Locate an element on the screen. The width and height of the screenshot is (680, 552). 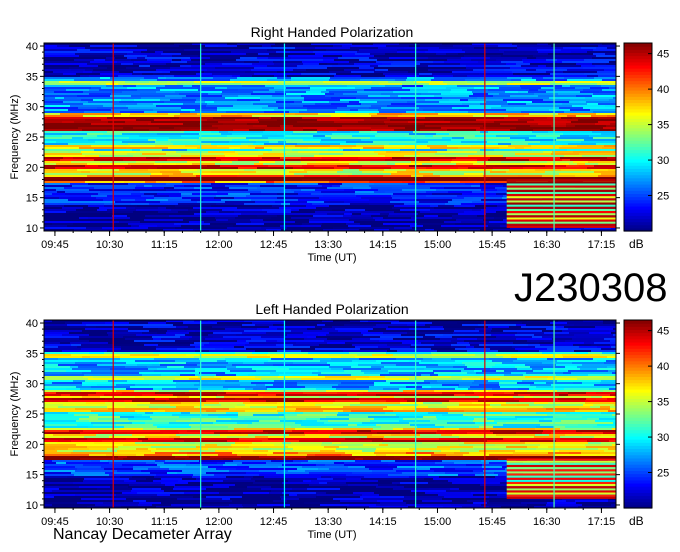
colorbar-tick-label: 25 is located at coordinates (663, 197).